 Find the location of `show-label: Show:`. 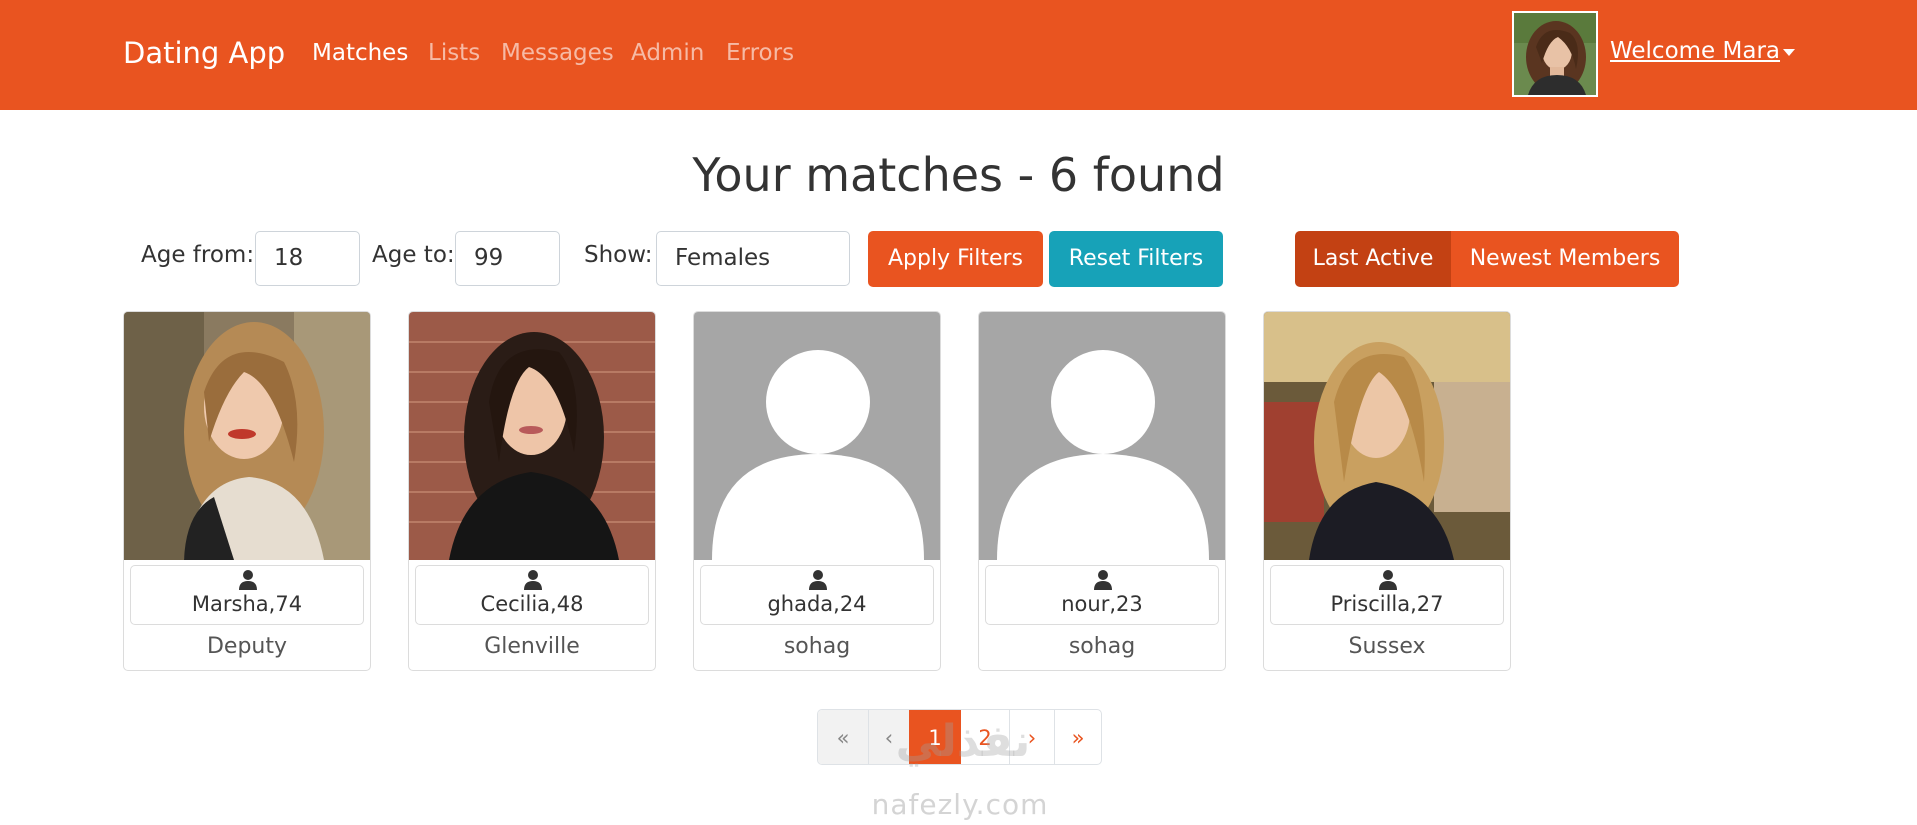

show-label: Show: is located at coordinates (618, 255).